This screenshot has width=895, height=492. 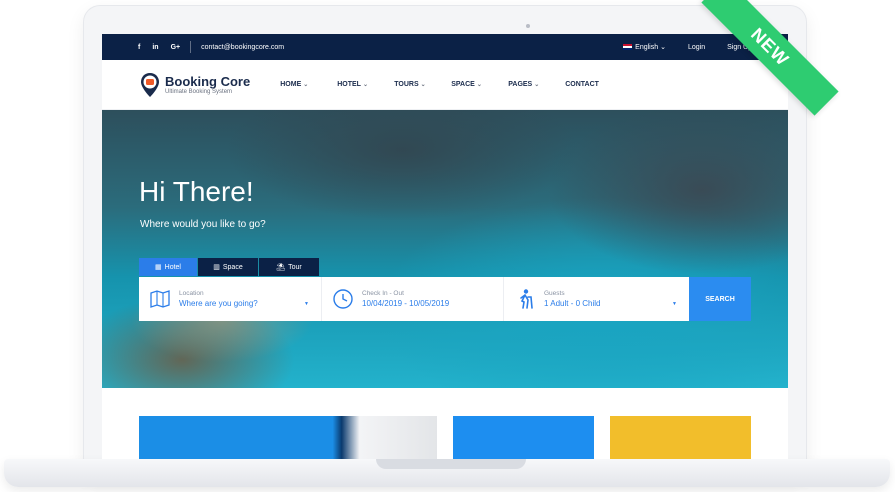 I want to click on brand-logo: Booking Core Ultimate Booking System, so click(x=195, y=85).